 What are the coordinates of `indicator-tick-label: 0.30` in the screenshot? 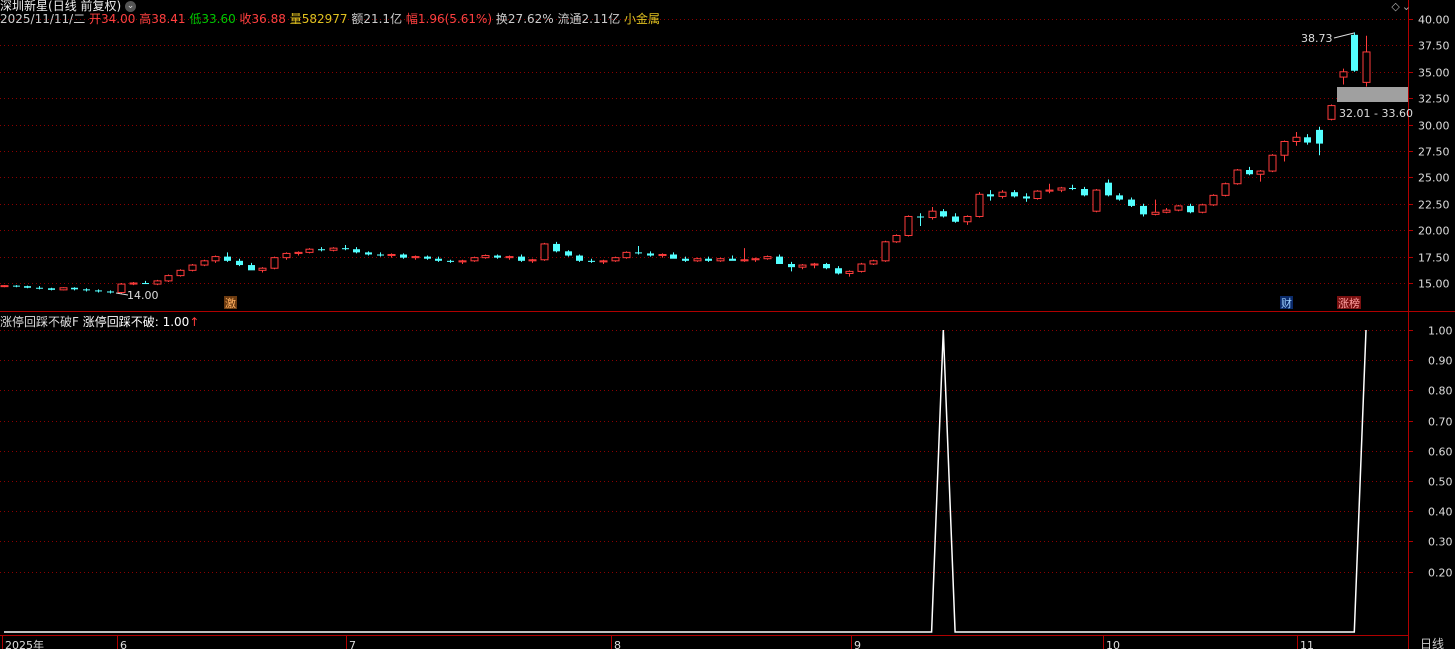 It's located at (1440, 542).